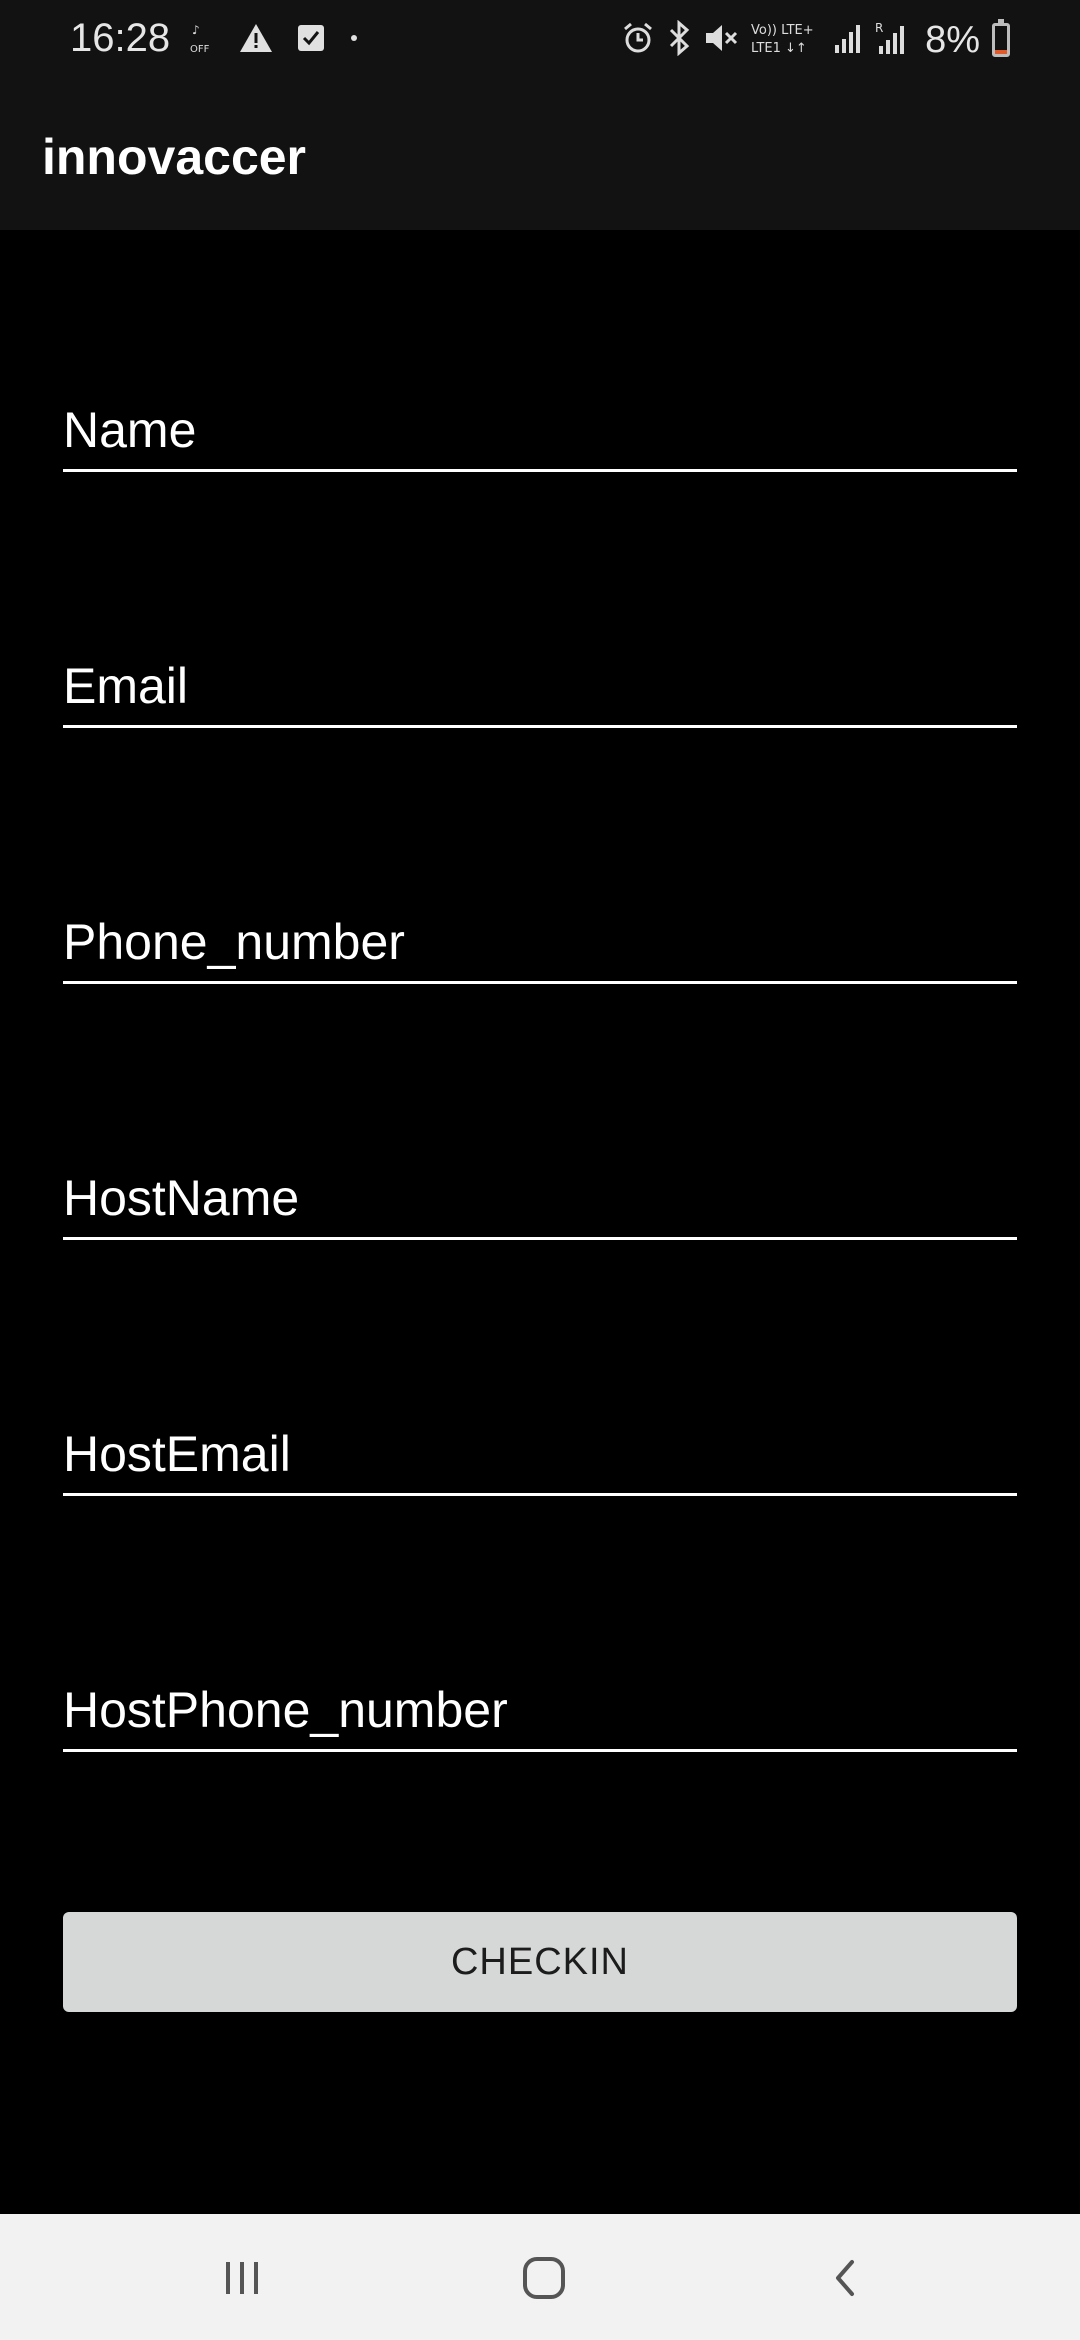 The image size is (1080, 2340). I want to click on roaming-signal-icon: R, so click(891, 40).